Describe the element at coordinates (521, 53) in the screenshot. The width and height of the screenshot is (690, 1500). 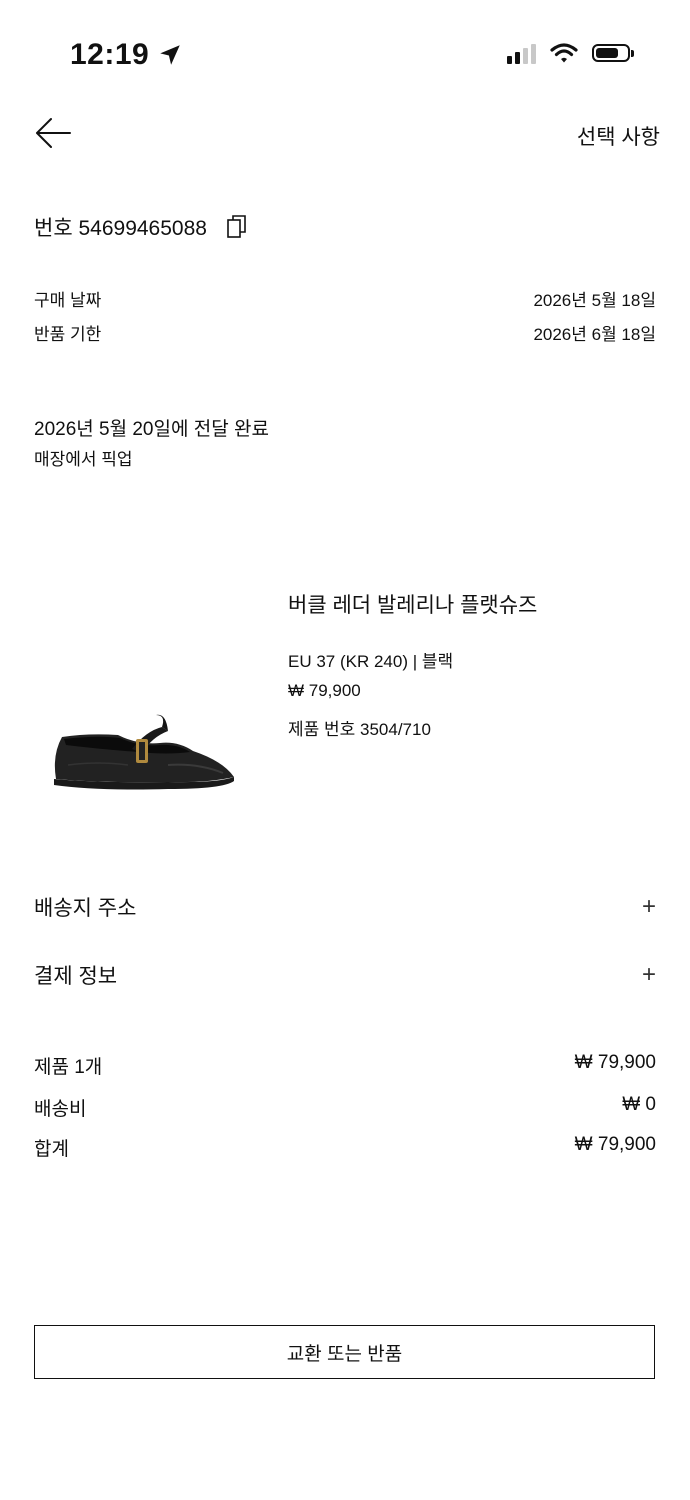
I see `cellular-signal-icon` at that location.